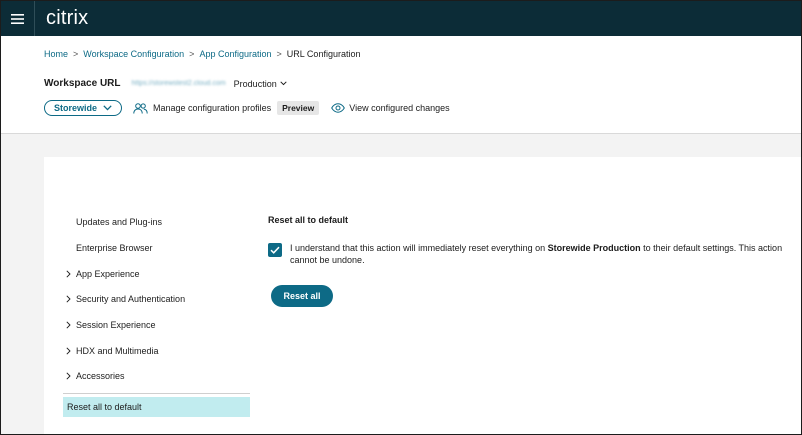  What do you see at coordinates (212, 108) in the screenshot?
I see `manage-configuration-profiles-label: Manage configuration profiles` at bounding box center [212, 108].